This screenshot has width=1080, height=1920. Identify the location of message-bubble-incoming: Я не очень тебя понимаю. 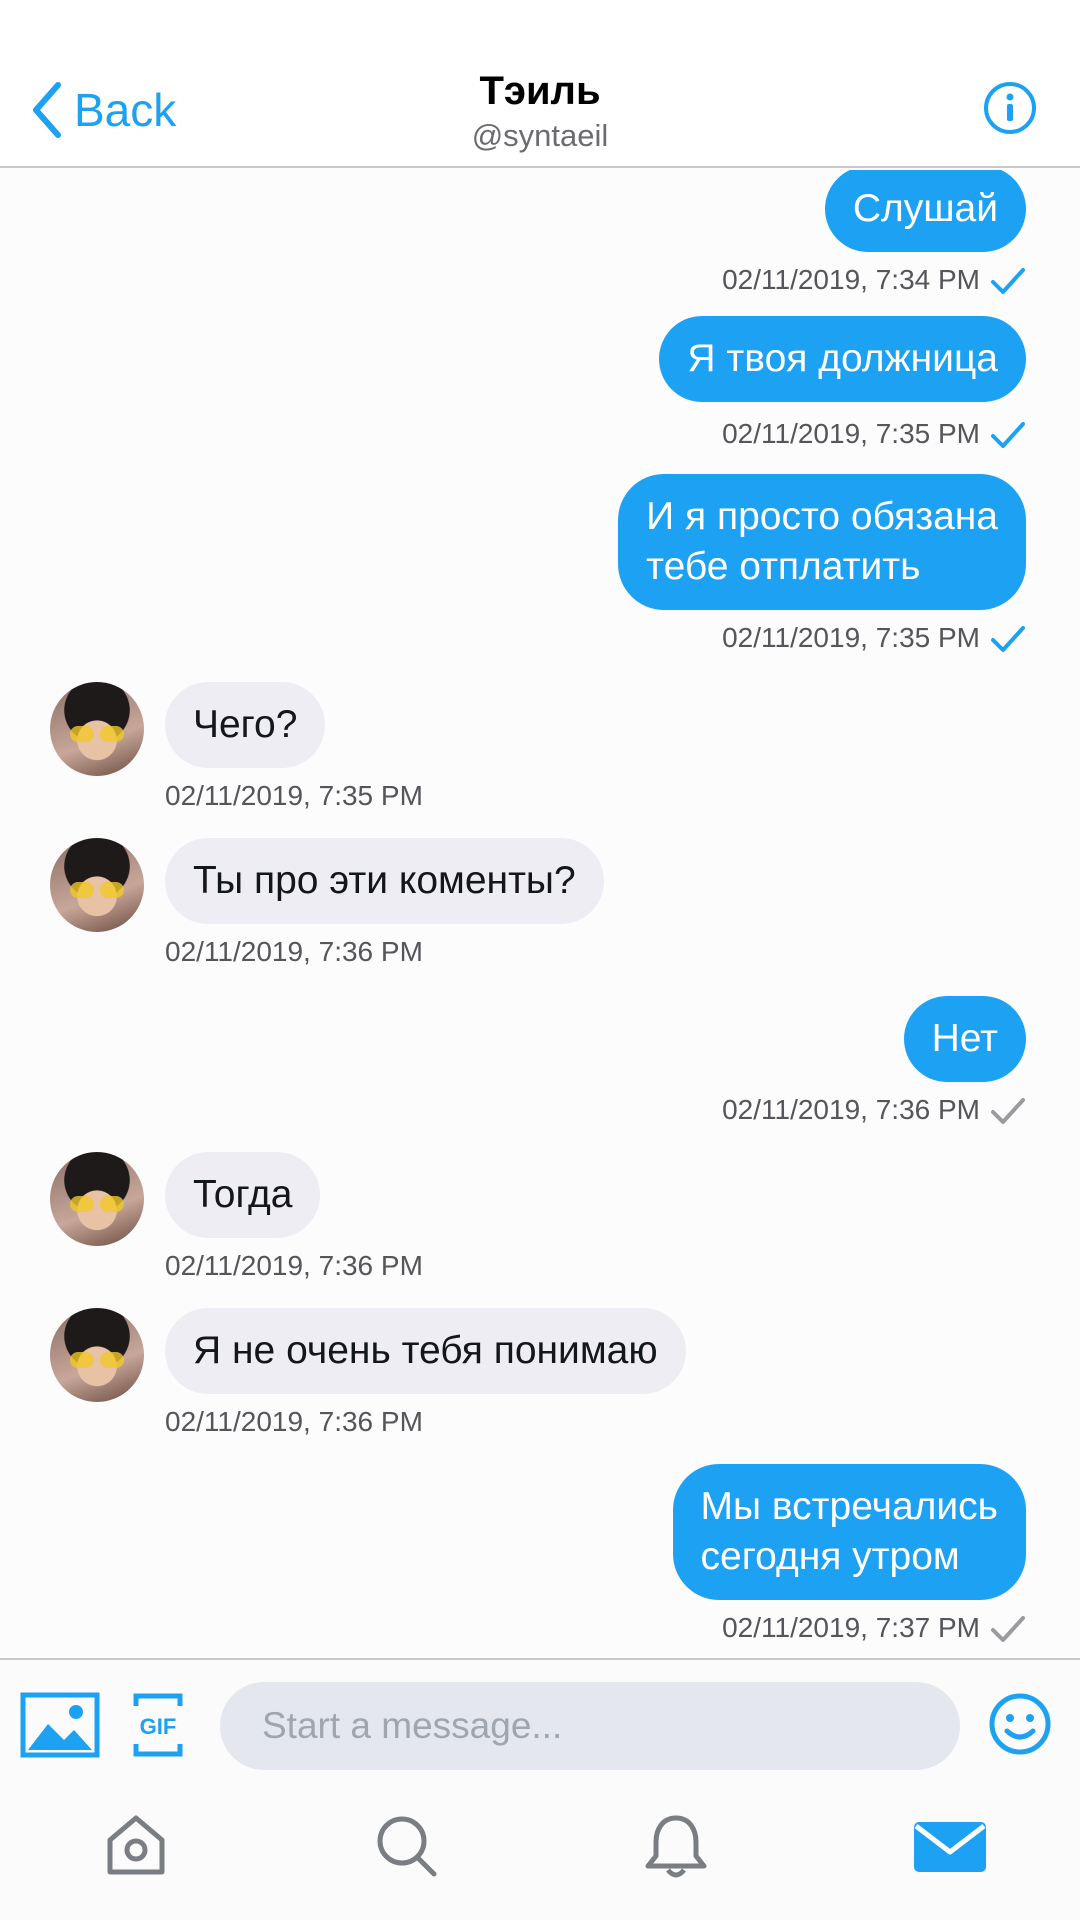
(425, 1351).